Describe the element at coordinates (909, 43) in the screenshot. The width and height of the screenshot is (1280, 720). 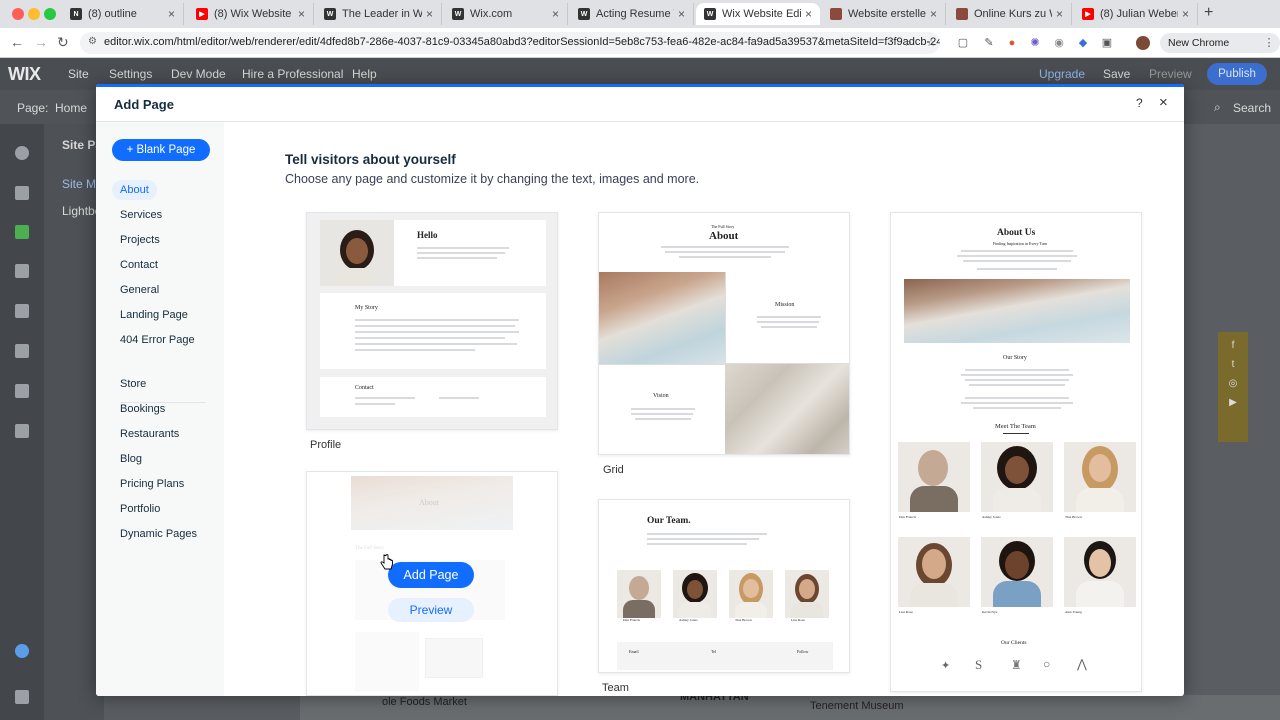
I see `zoom-icon: ⌕` at that location.